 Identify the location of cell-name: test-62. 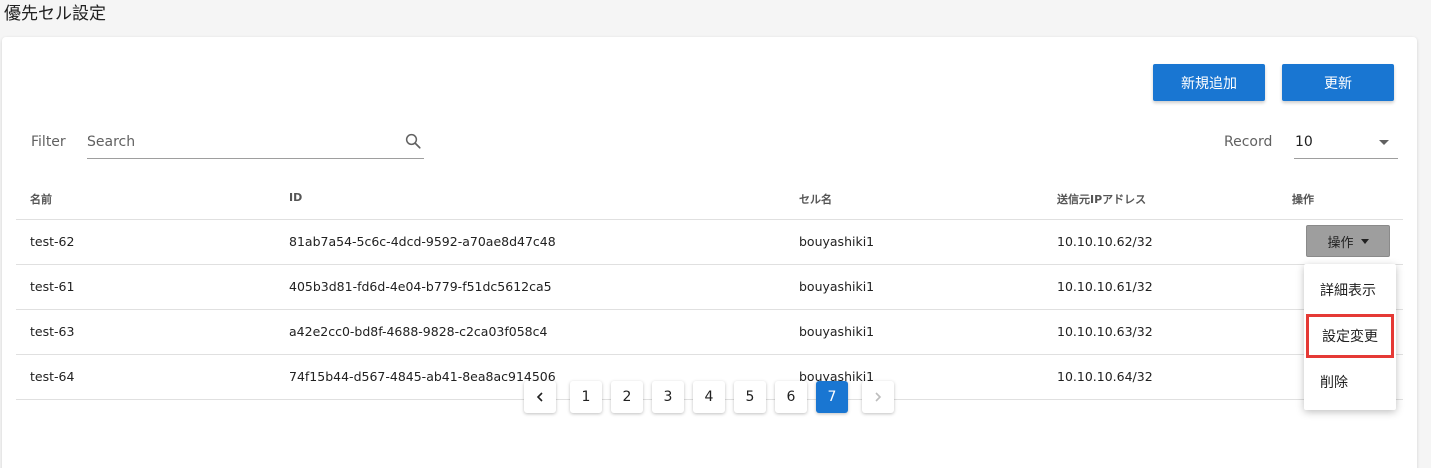
(52, 241).